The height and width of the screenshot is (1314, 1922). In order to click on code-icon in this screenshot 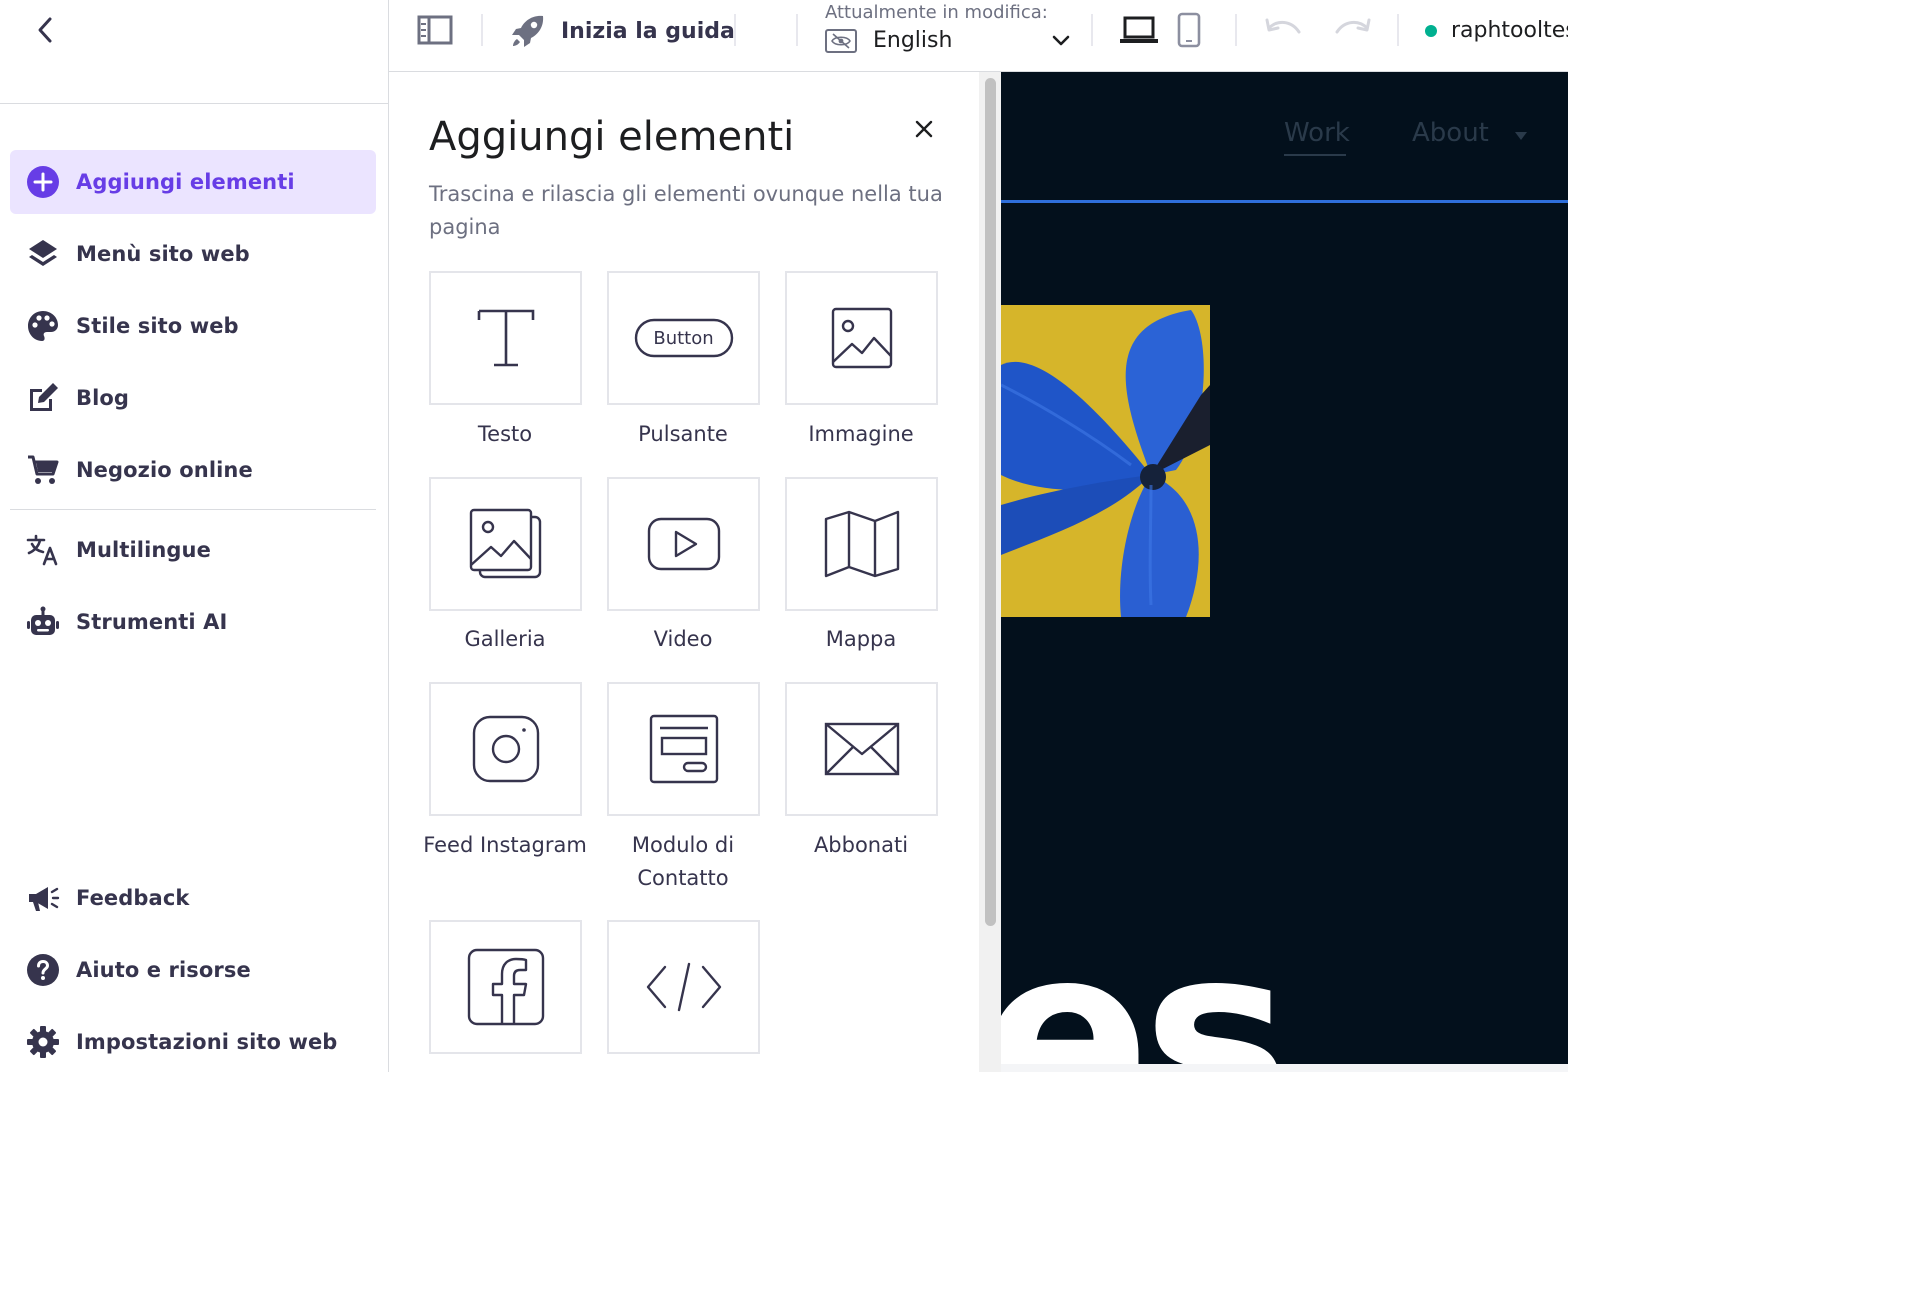, I will do `click(683, 987)`.